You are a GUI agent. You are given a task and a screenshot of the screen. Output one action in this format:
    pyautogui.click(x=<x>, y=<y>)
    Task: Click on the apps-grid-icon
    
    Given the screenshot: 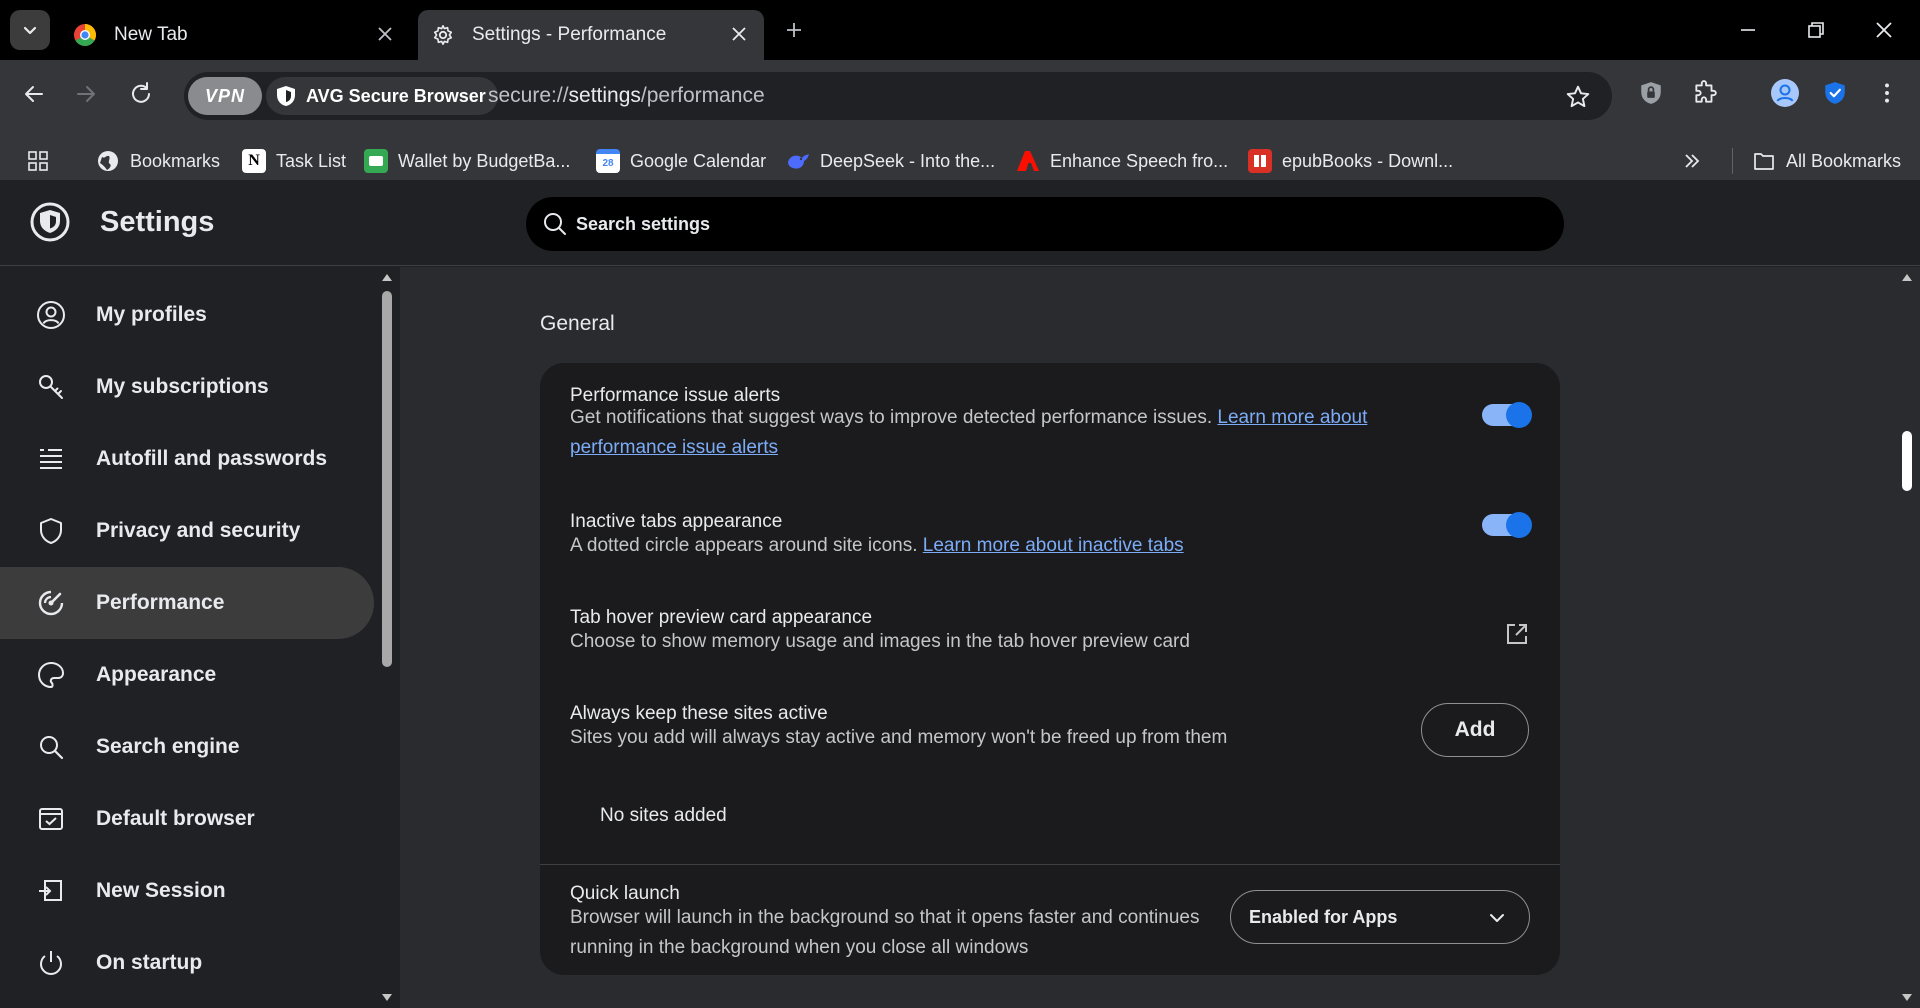 What is the action you would take?
    pyautogui.click(x=38, y=161)
    